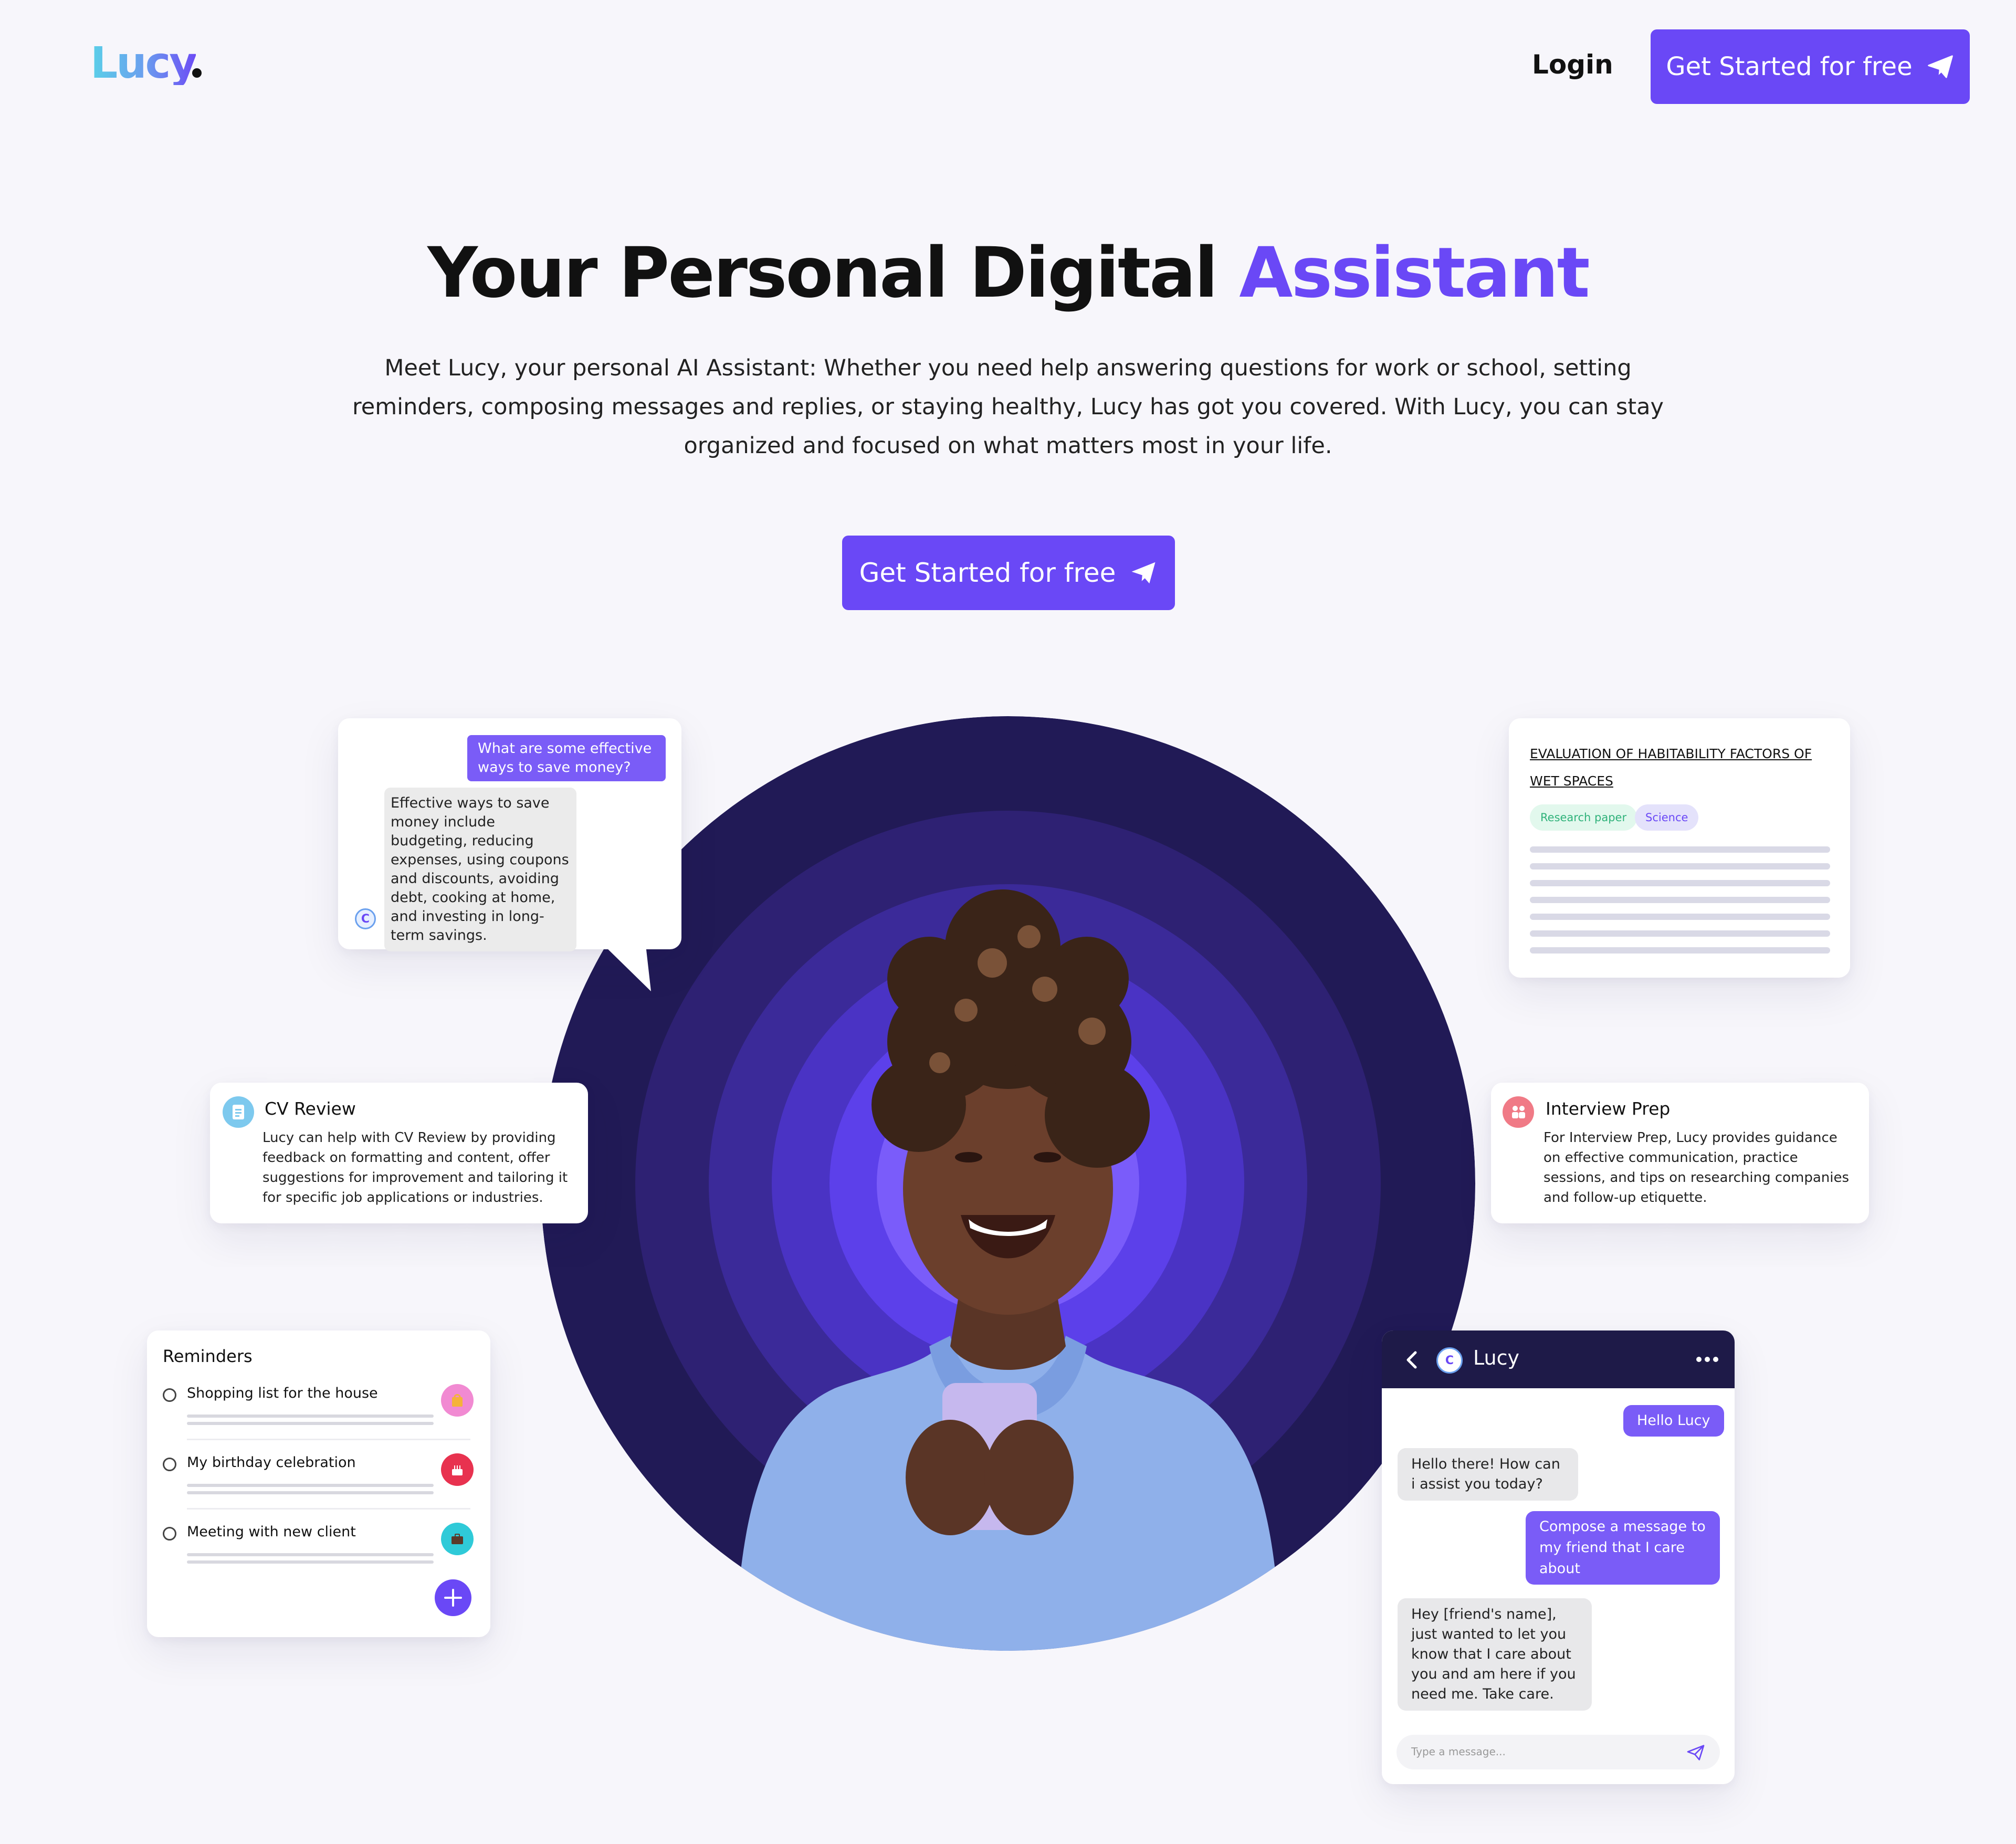  I want to click on send-icon, so click(1695, 1752).